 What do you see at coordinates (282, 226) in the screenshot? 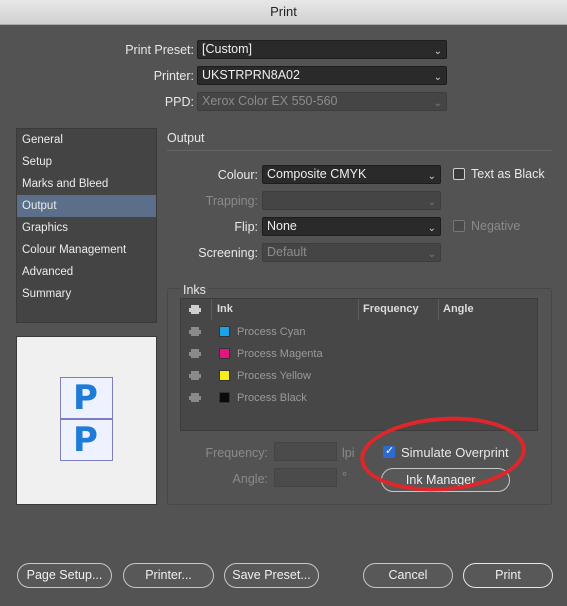
I see `flip-value: None` at bounding box center [282, 226].